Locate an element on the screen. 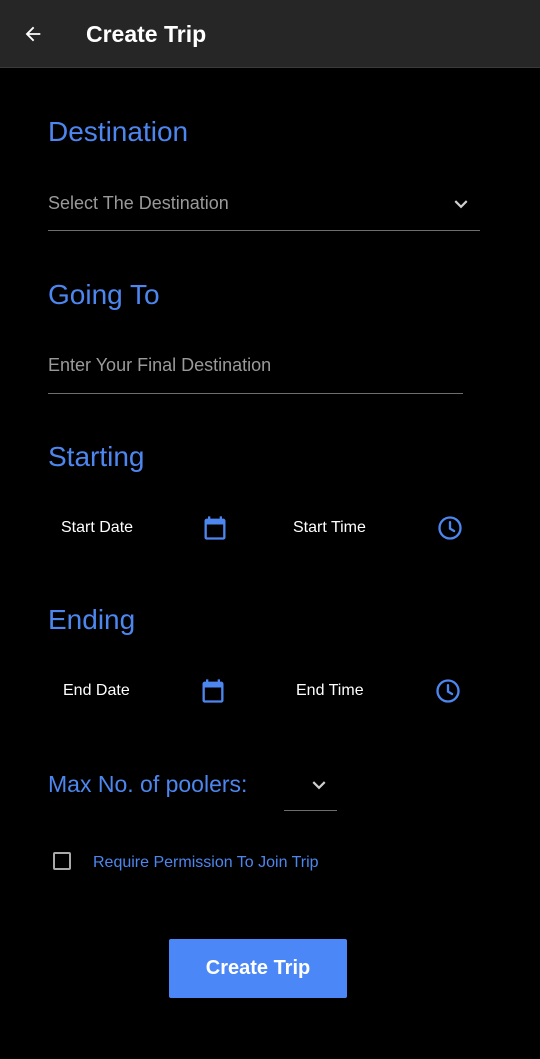  max-poolers-heading: Max No. of poolers: is located at coordinates (148, 784).